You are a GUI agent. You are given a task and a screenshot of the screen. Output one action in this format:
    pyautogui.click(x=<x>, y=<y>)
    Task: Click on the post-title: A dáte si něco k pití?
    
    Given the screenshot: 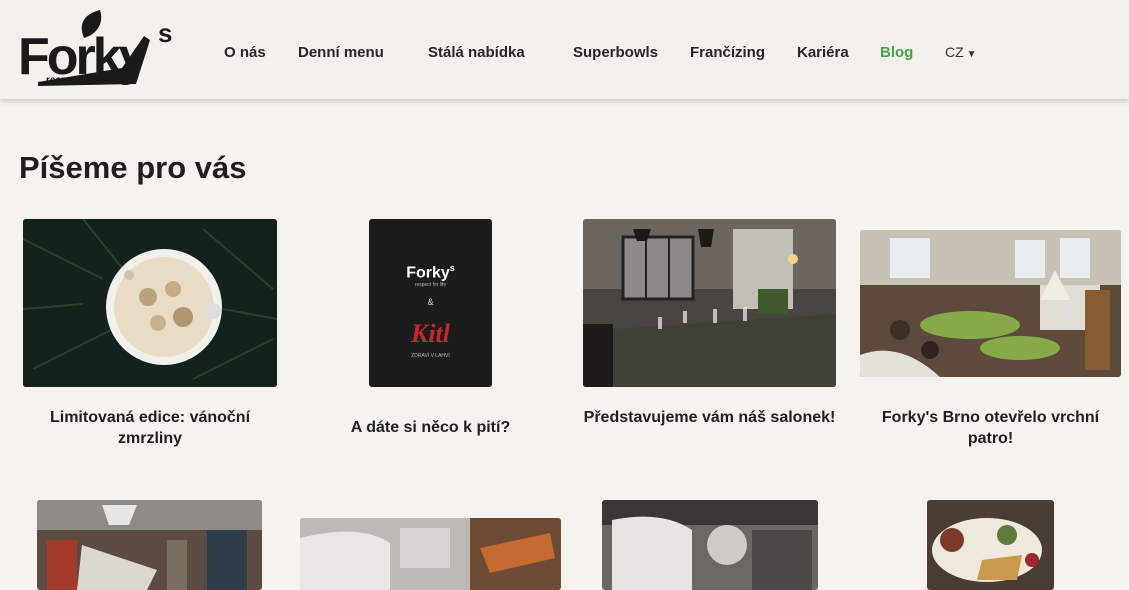 What is the action you would take?
    pyautogui.click(x=430, y=427)
    